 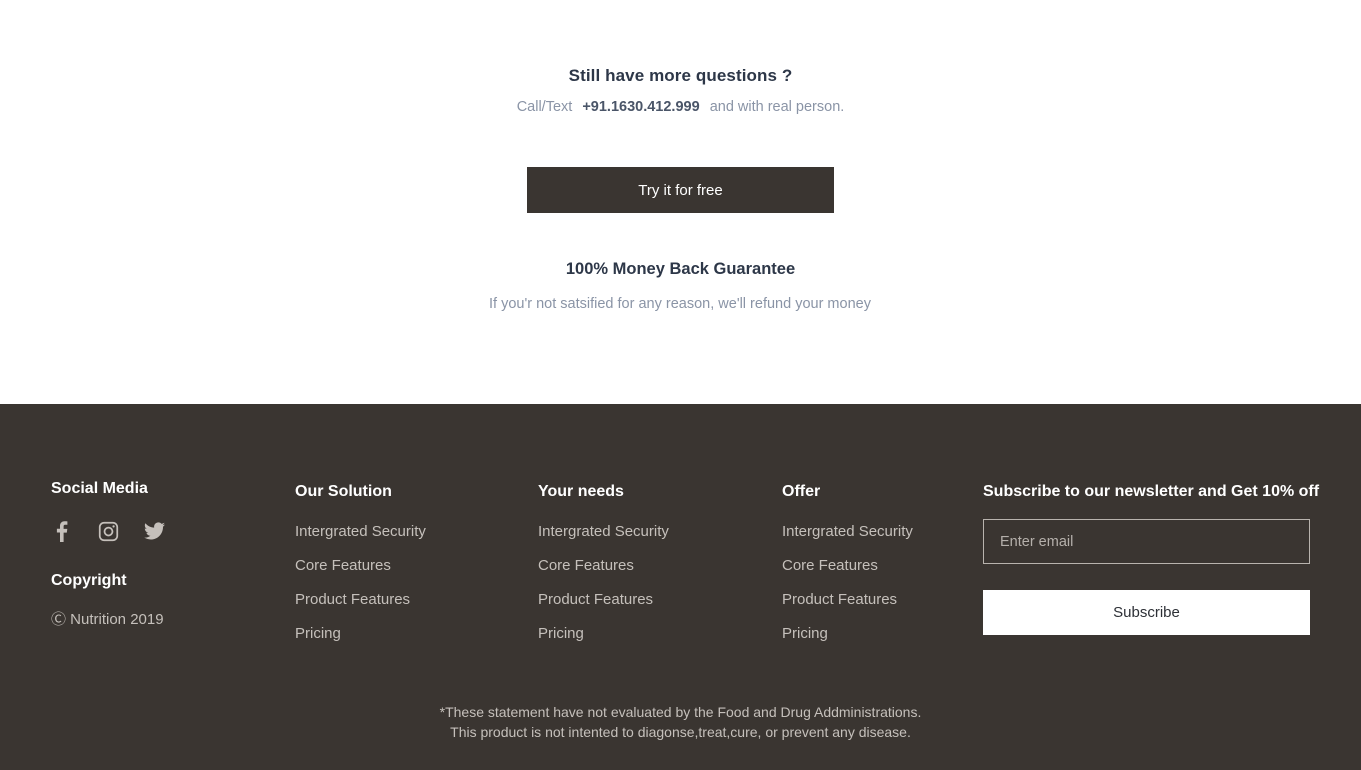 What do you see at coordinates (801, 491) in the screenshot?
I see `column-heading: Offer` at bounding box center [801, 491].